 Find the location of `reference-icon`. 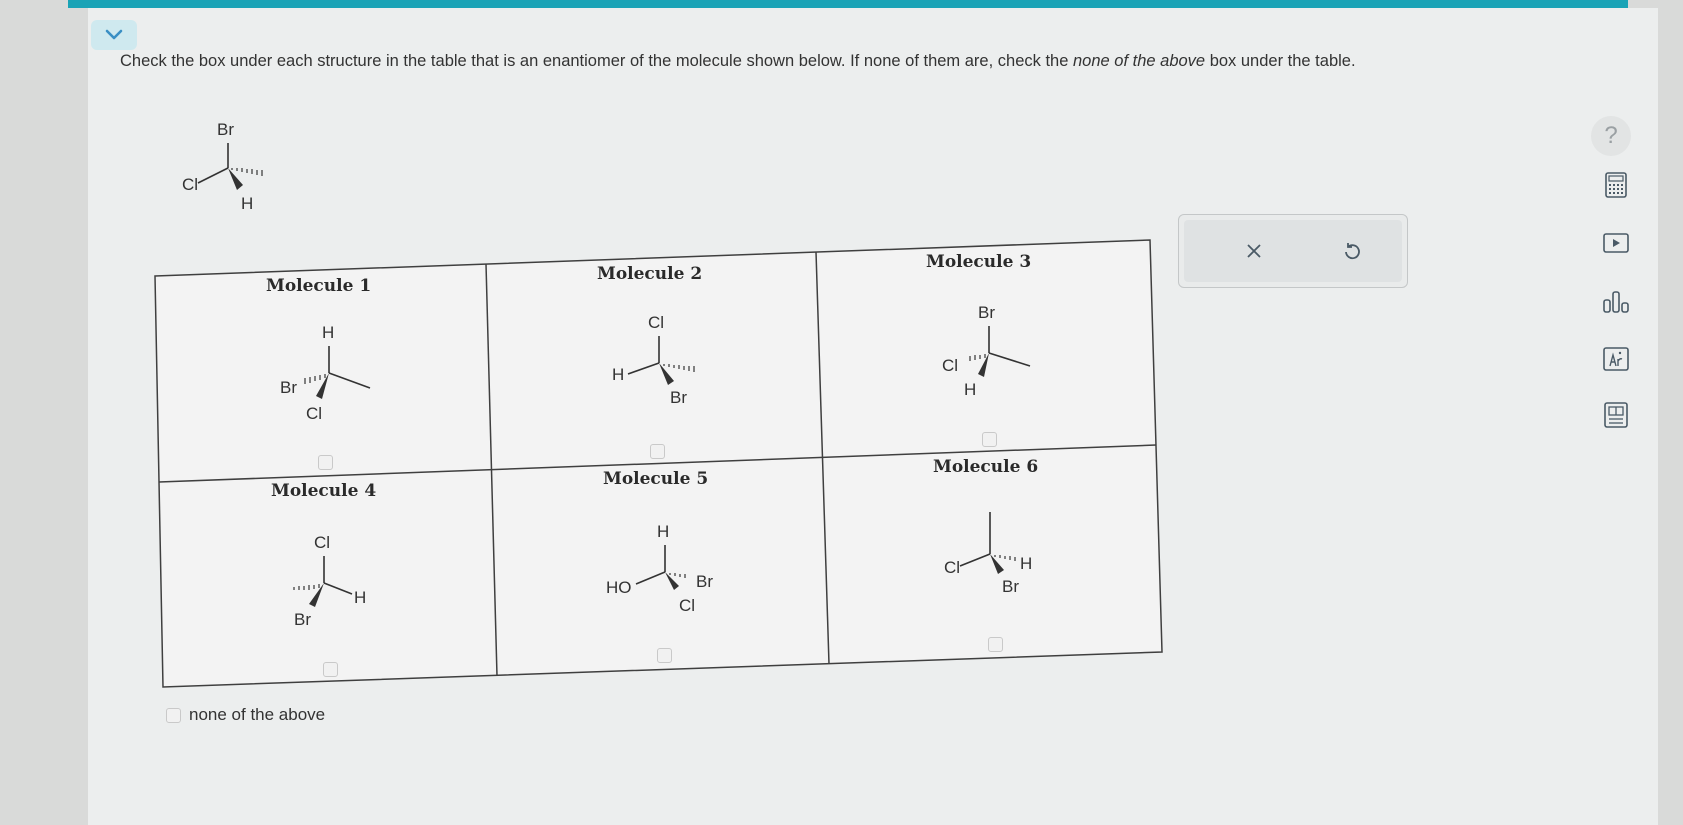

reference-icon is located at coordinates (1616, 415).